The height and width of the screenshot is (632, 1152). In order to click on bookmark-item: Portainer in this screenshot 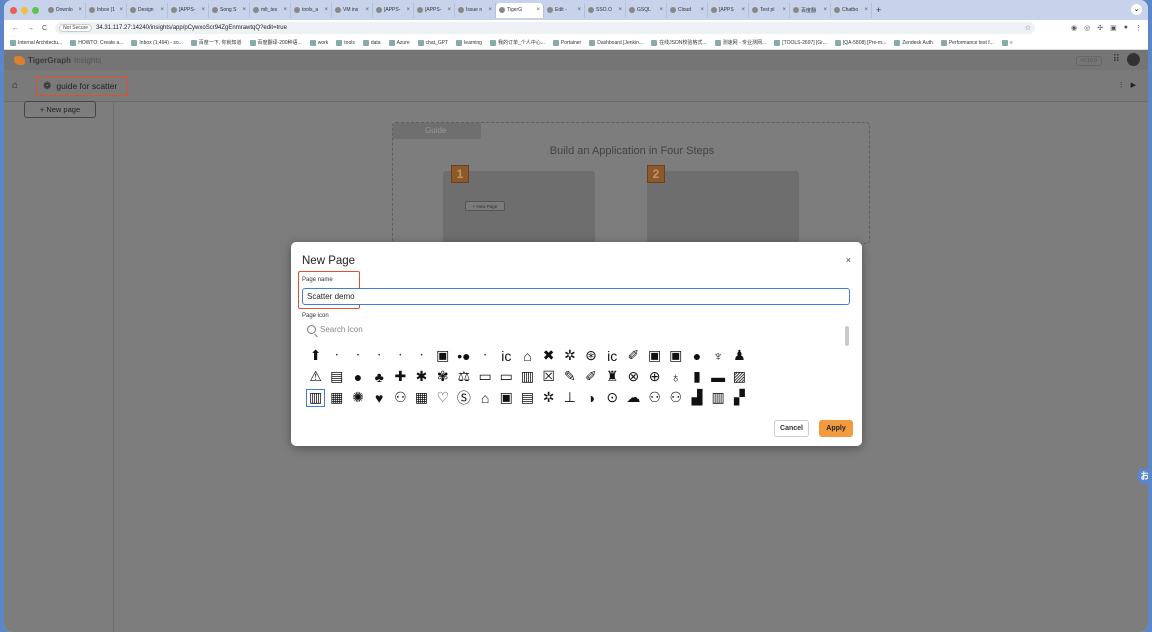, I will do `click(566, 42)`.